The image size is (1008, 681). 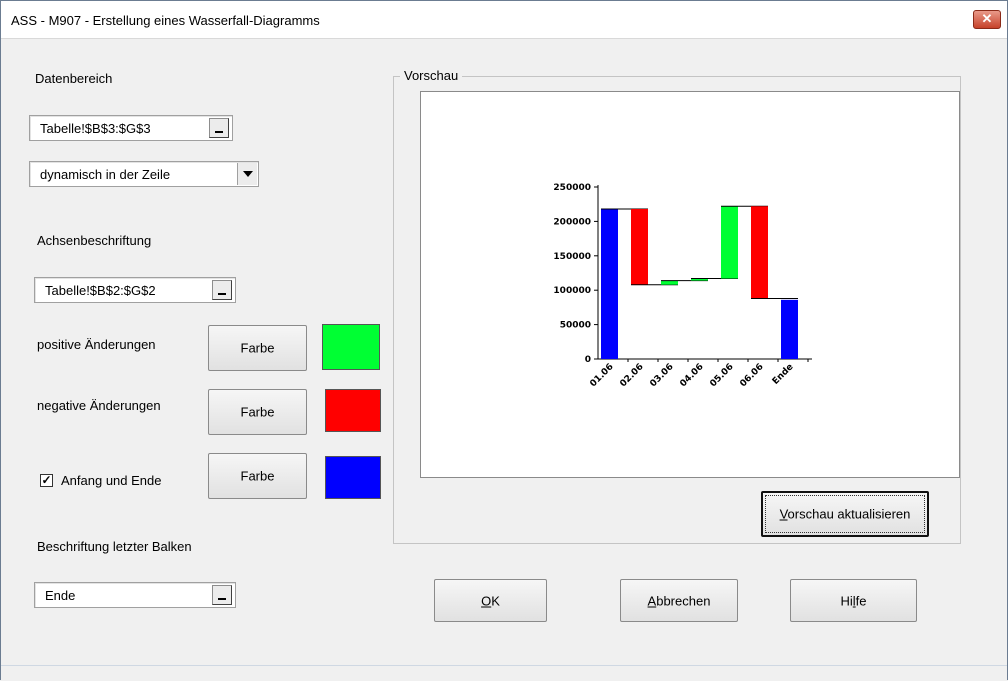 What do you see at coordinates (572, 222) in the screenshot?
I see `y-tick-label: 200000` at bounding box center [572, 222].